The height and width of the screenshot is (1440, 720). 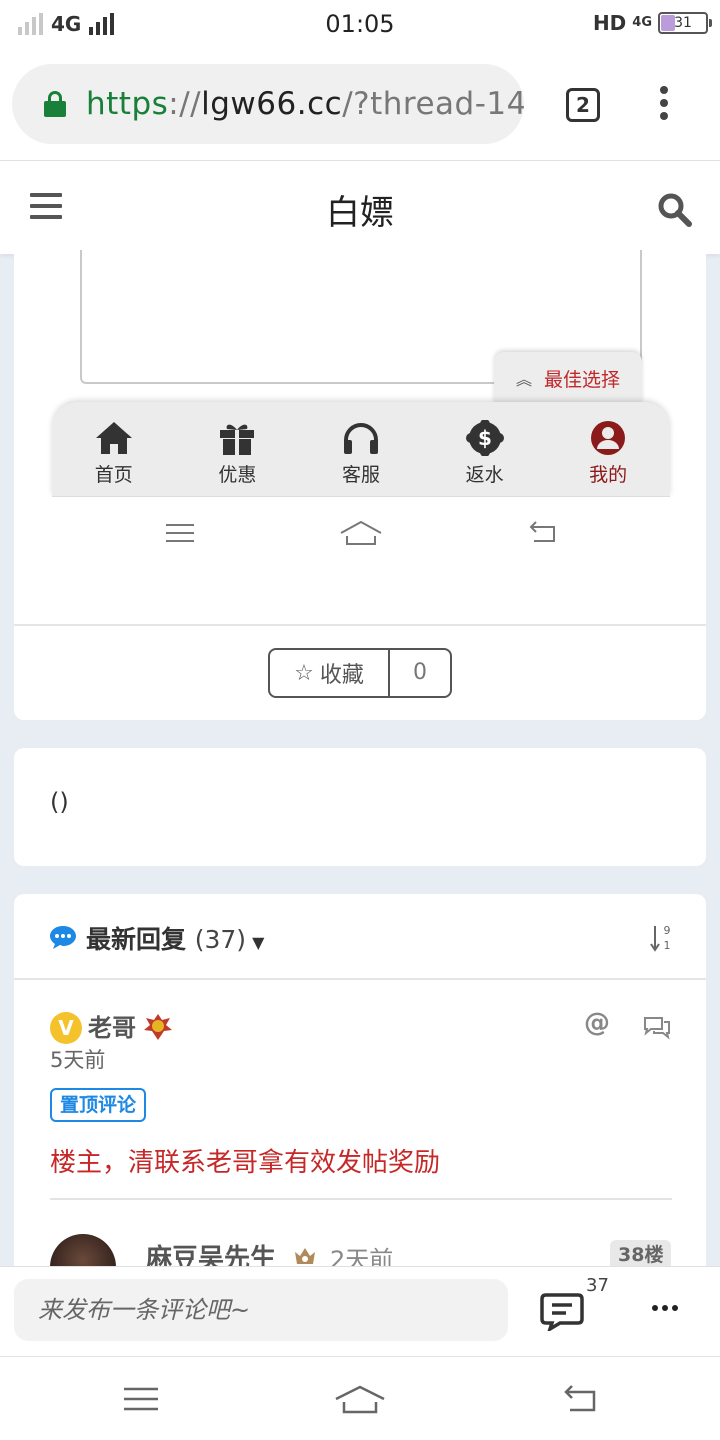 I want to click on system-navigation-bar, so click(x=360, y=1398).